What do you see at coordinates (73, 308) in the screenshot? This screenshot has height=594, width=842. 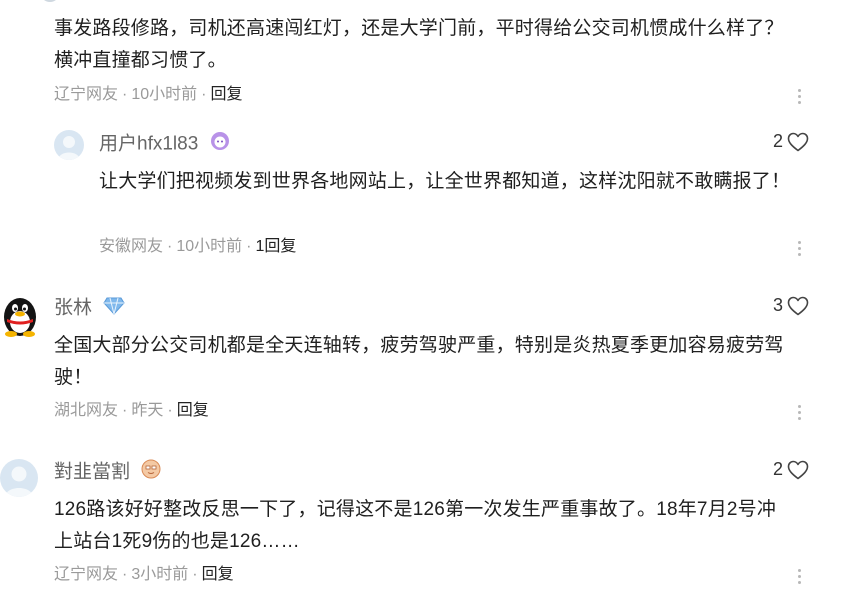 I see `username: 张林` at bounding box center [73, 308].